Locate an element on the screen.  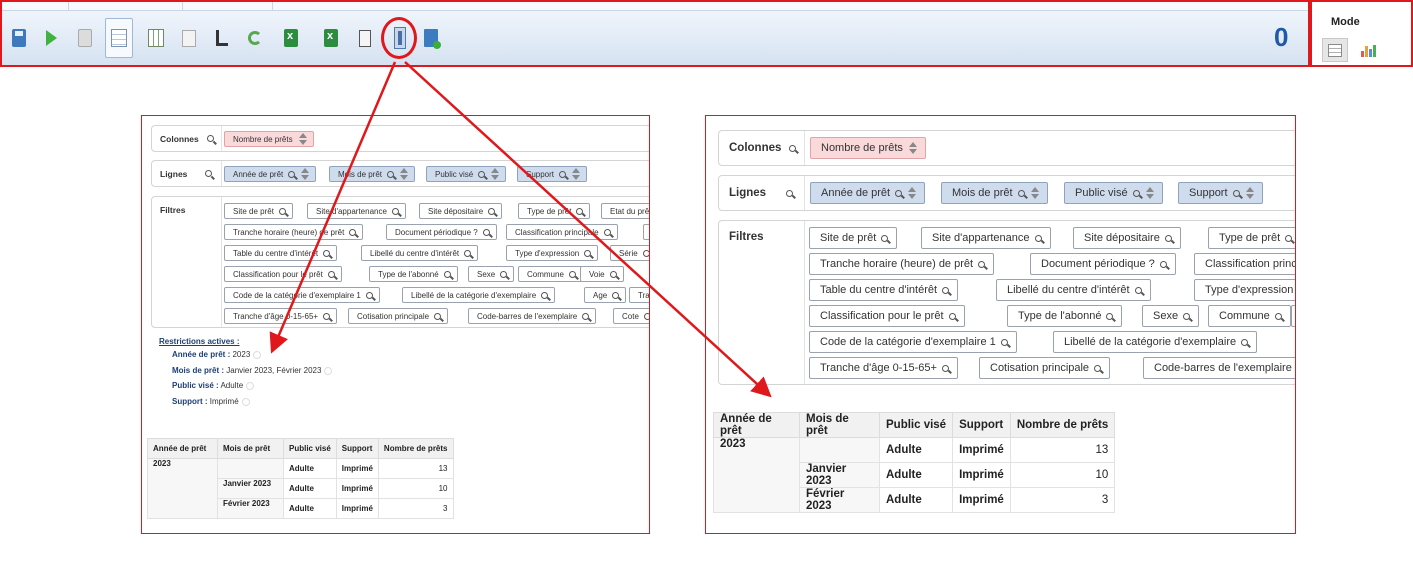
export-button is located at coordinates (431, 38).